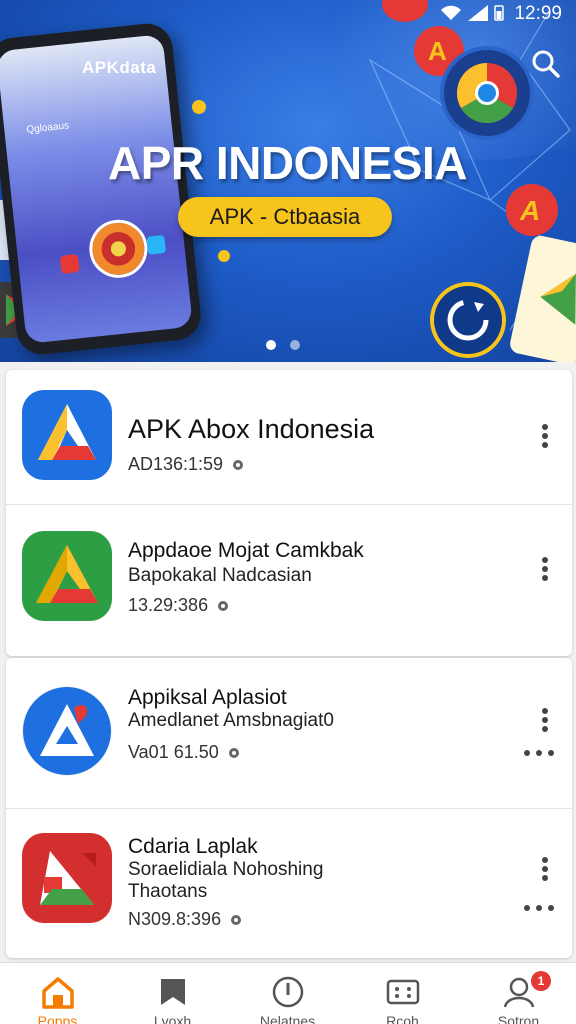 The image size is (576, 1024). Describe the element at coordinates (451, 12) in the screenshot. I see `wifi-icon` at that location.